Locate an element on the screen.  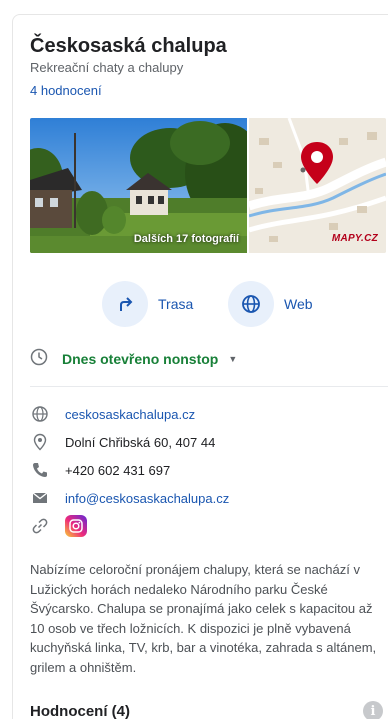
phone-row: +420 602 431 697 is located at coordinates (100, 470).